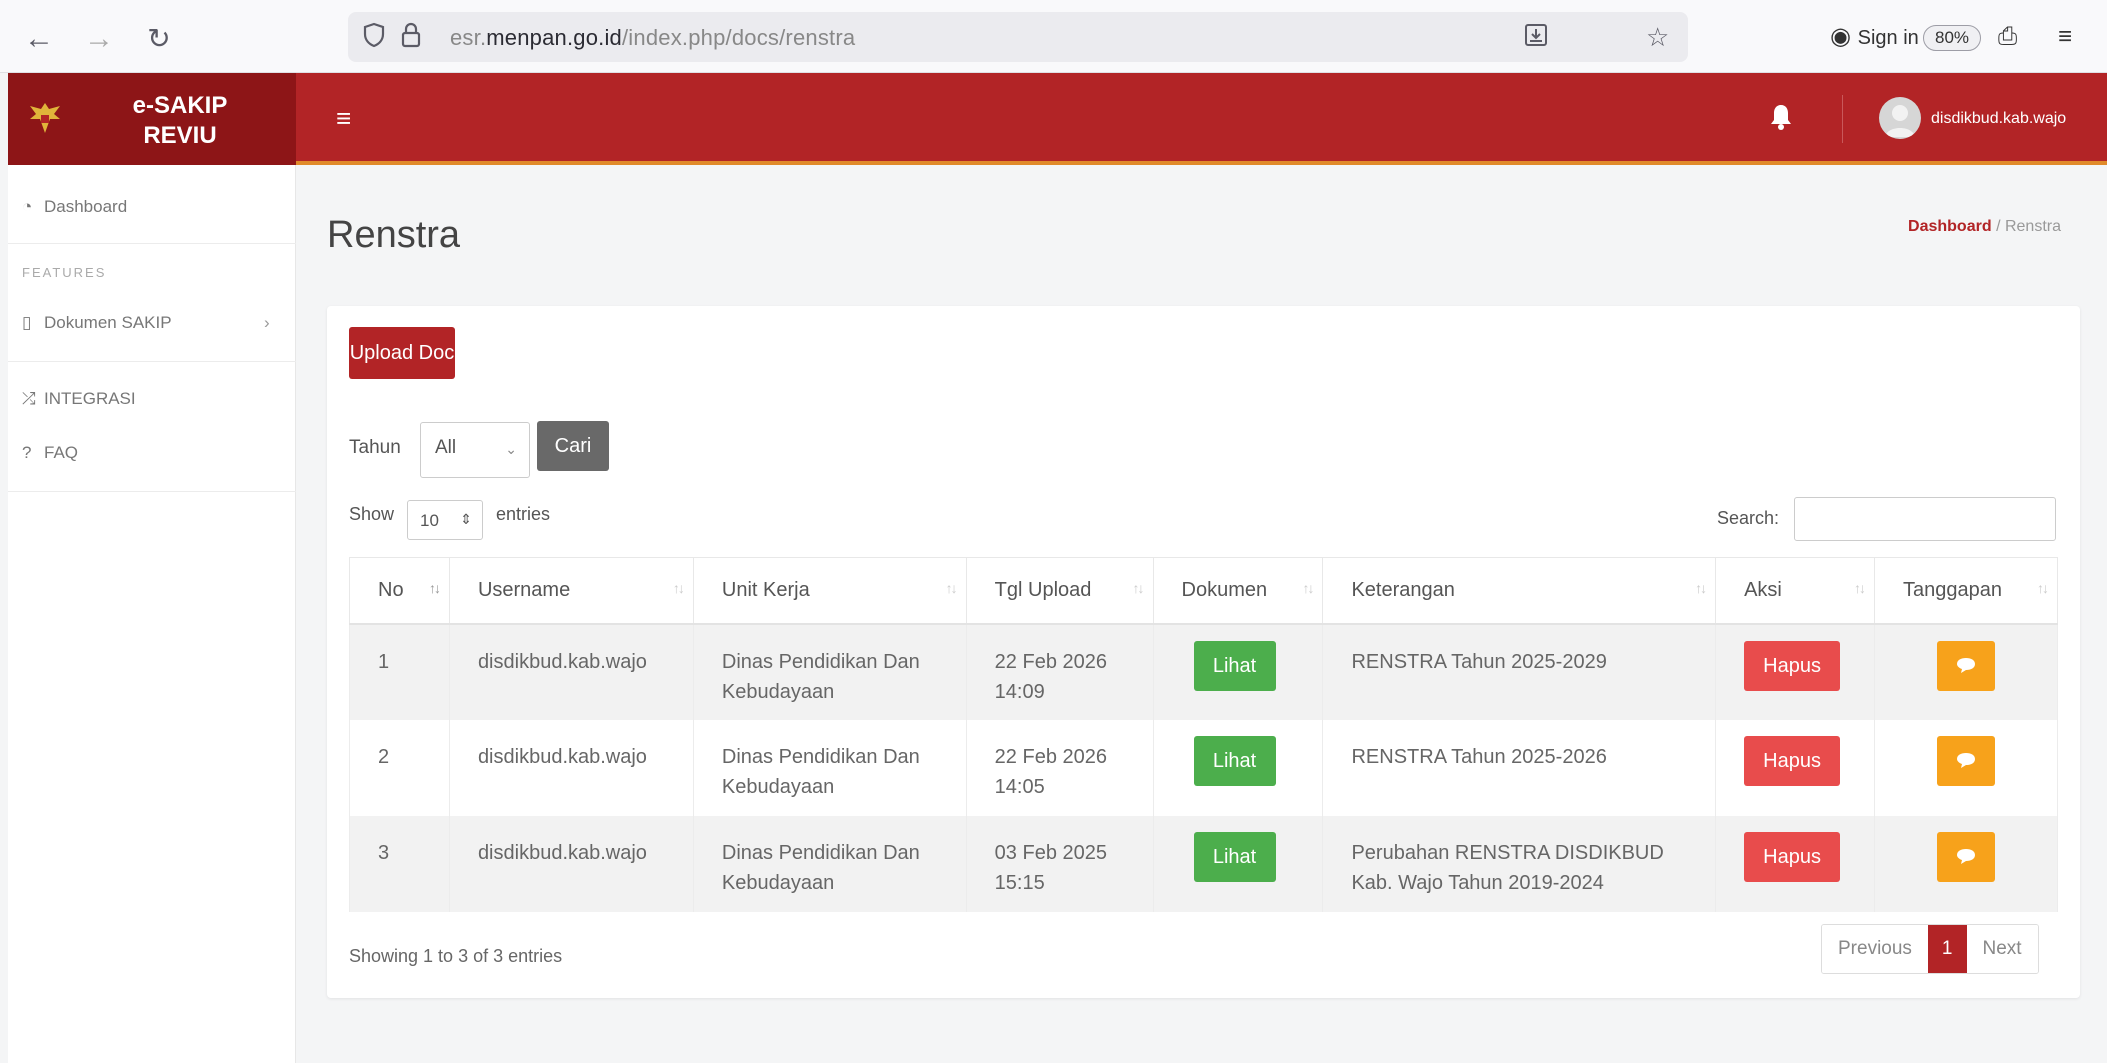  What do you see at coordinates (79, 399) in the screenshot?
I see `sidebar-item-integrasi: ⤮ INTEGRASI` at bounding box center [79, 399].